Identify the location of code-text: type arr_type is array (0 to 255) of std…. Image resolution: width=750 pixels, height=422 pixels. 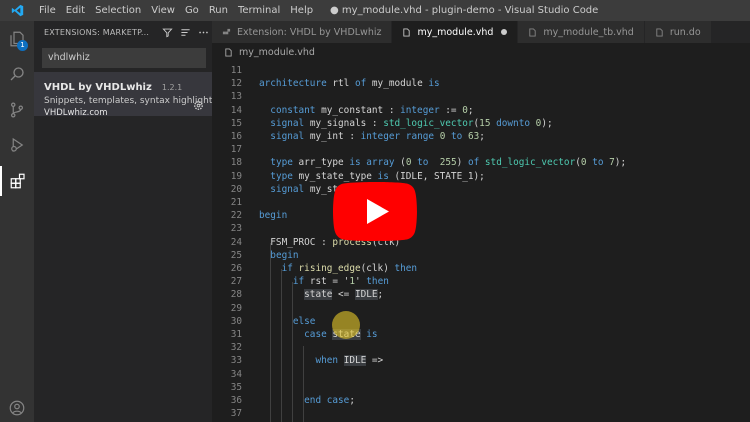
(448, 163).